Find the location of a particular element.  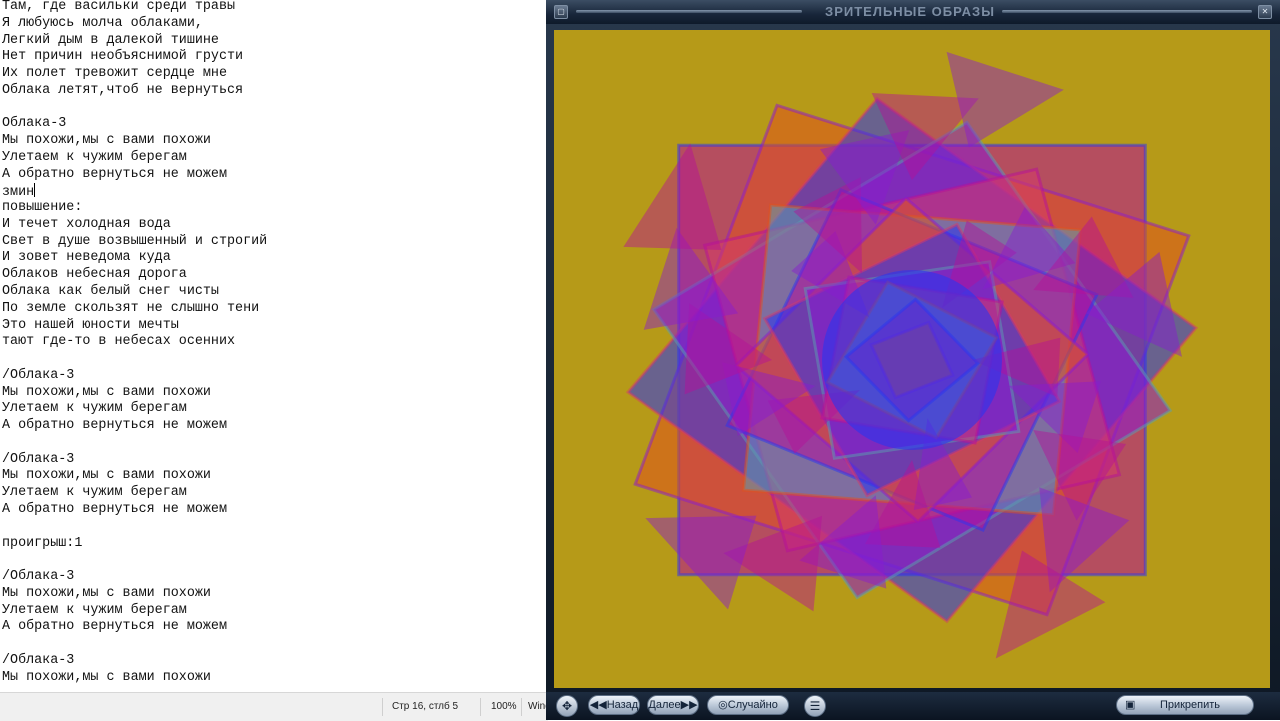

editor-line: повышение: is located at coordinates (42, 208).